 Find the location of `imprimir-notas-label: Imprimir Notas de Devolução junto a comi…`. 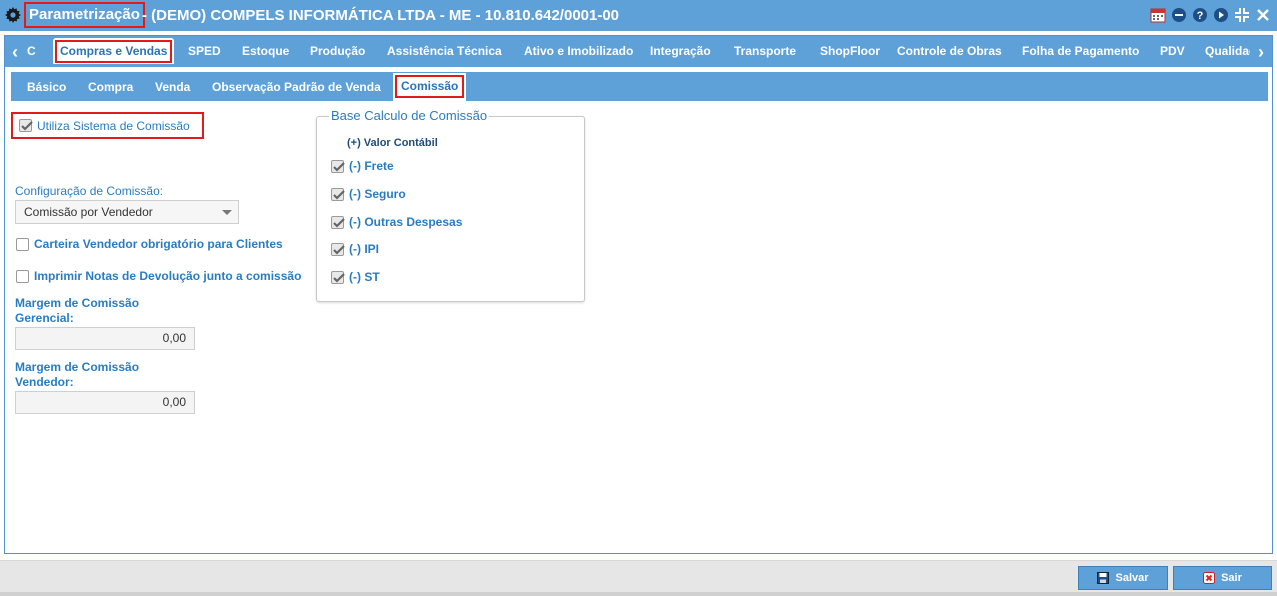

imprimir-notas-label: Imprimir Notas de Devolução junto a comi… is located at coordinates (168, 276).